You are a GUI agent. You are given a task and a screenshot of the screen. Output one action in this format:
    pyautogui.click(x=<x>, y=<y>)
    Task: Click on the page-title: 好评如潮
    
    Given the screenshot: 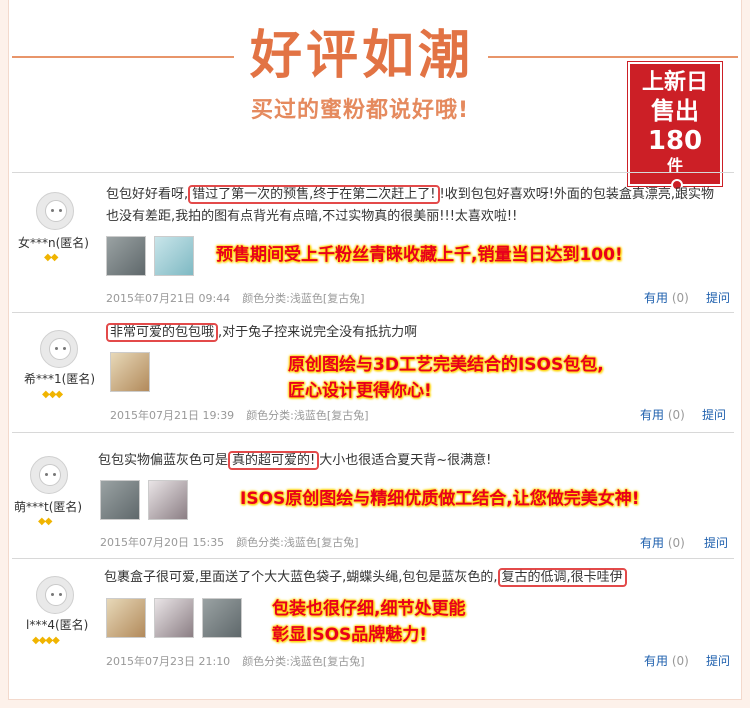 What is the action you would take?
    pyautogui.click(x=361, y=55)
    